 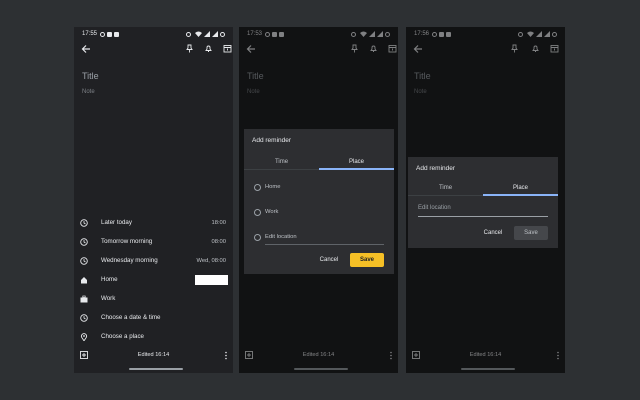 What do you see at coordinates (273, 187) in the screenshot?
I see `radio-label: Home` at bounding box center [273, 187].